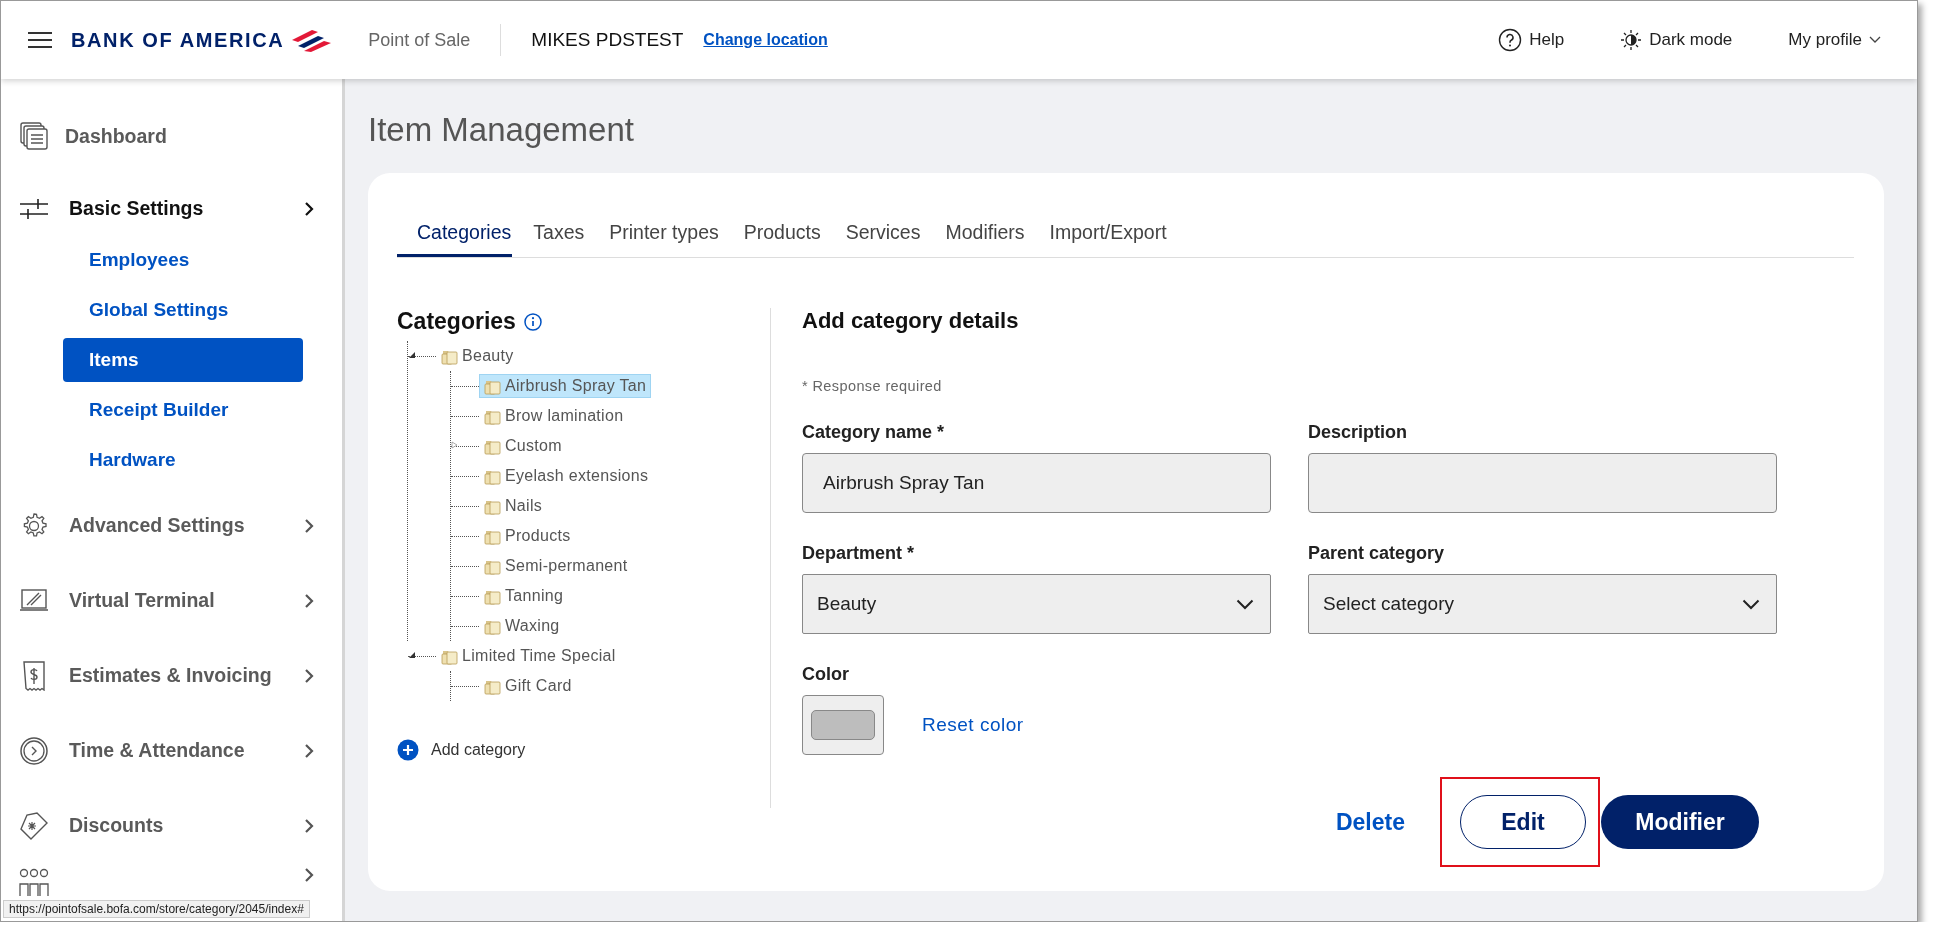  I want to click on field-label: Description, so click(1358, 432).